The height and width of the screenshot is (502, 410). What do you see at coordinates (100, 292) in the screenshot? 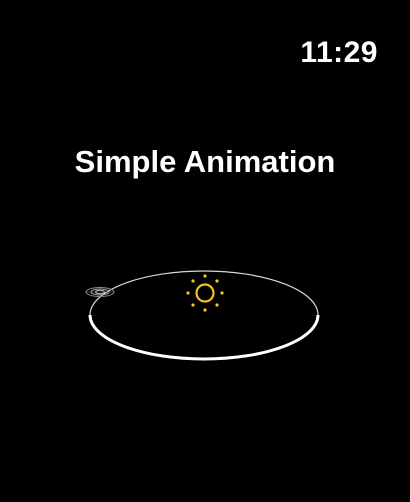
I see `planet-icon` at bounding box center [100, 292].